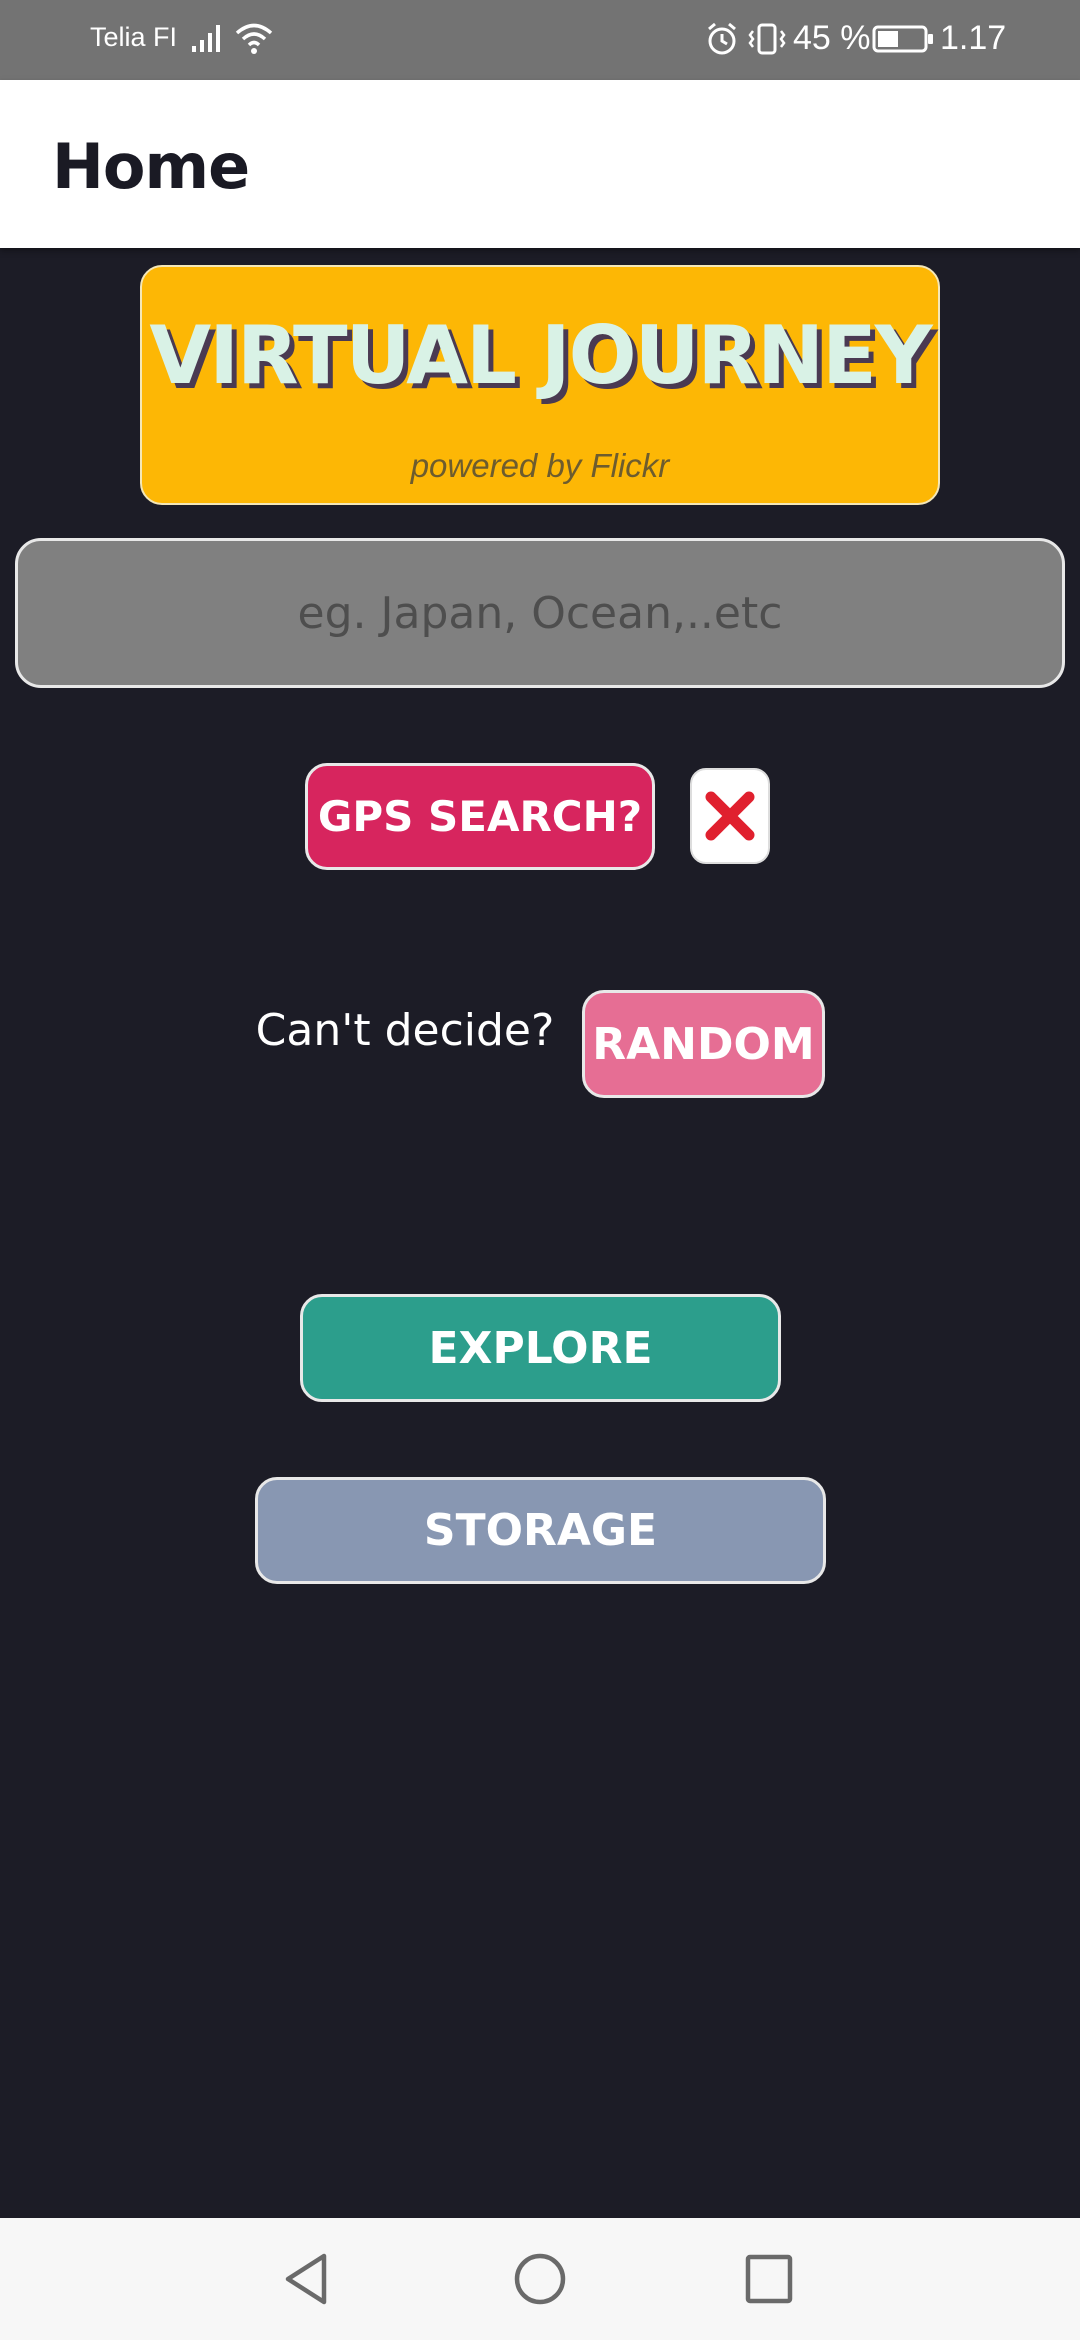  Describe the element at coordinates (540, 164) in the screenshot. I see `app-bar: Home` at that location.